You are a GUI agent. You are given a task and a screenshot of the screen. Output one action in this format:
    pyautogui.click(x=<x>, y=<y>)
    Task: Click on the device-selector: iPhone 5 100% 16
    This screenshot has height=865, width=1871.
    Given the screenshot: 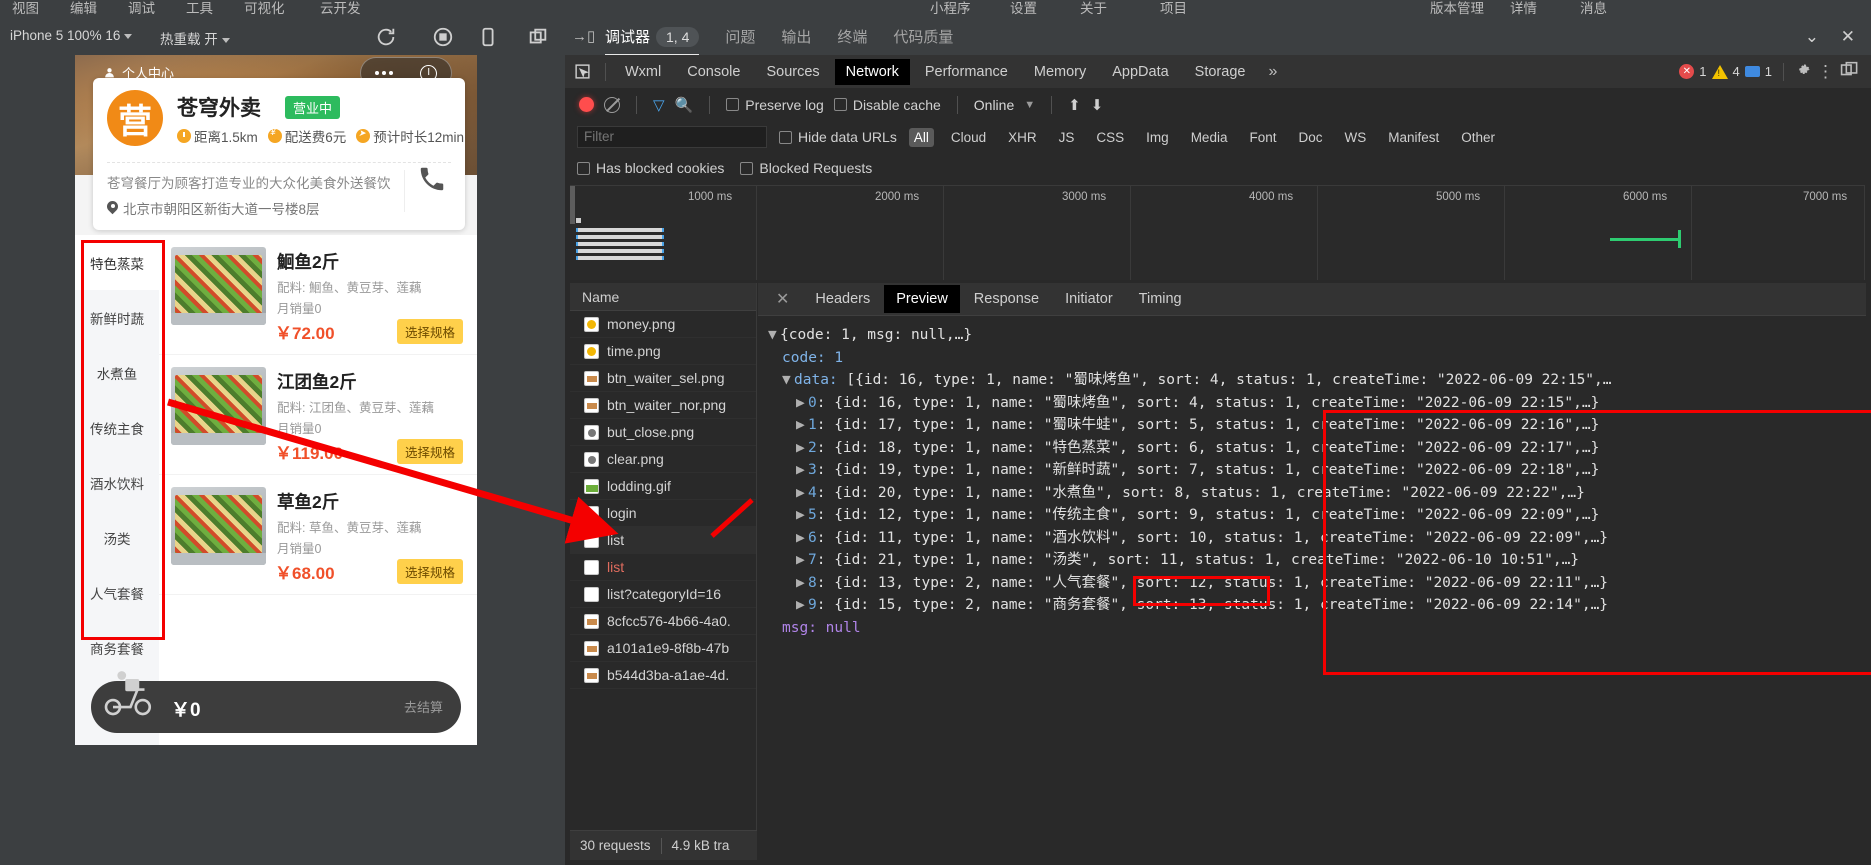 What is the action you would take?
    pyautogui.click(x=71, y=35)
    